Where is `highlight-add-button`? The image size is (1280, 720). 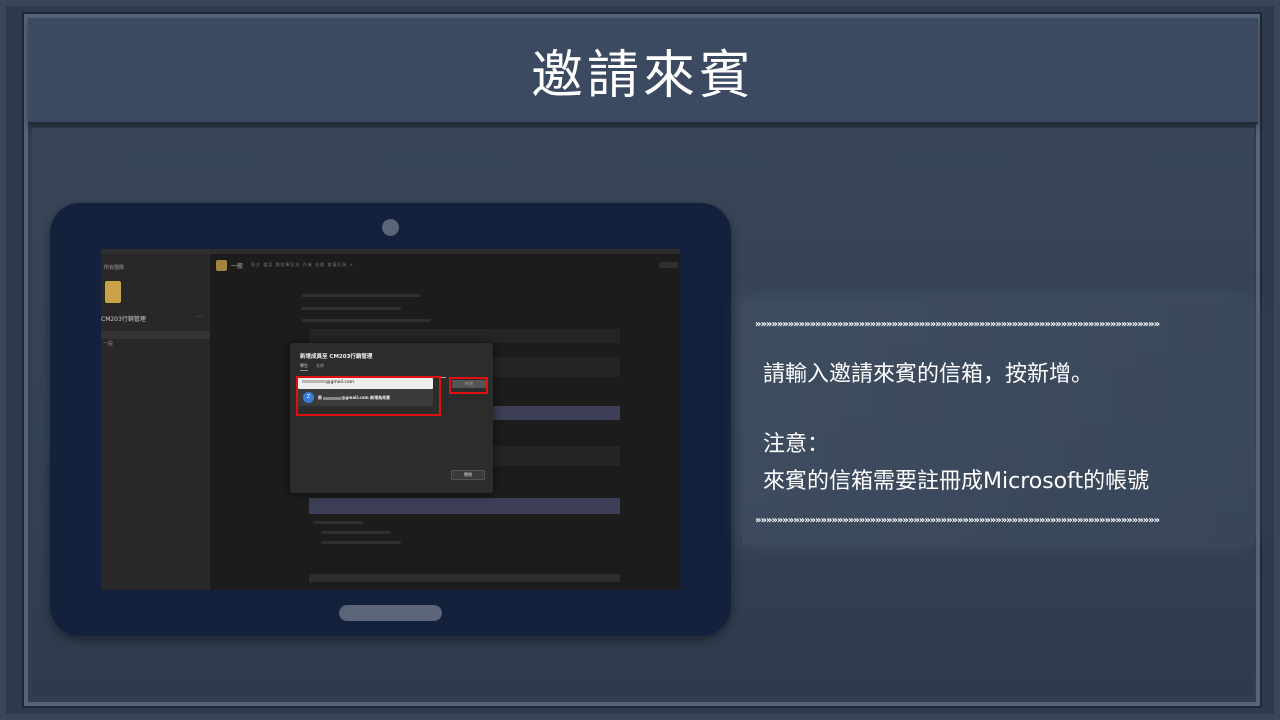
highlight-add-button is located at coordinates (468, 385).